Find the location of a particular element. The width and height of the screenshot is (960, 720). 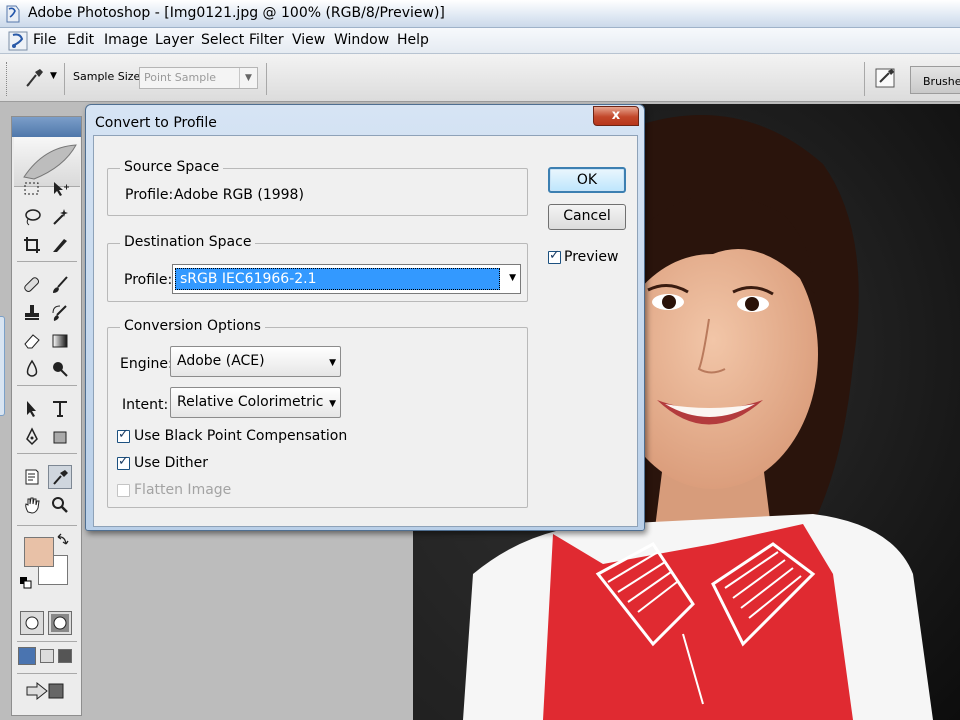

magic-wand-tool-icon is located at coordinates (60, 217).